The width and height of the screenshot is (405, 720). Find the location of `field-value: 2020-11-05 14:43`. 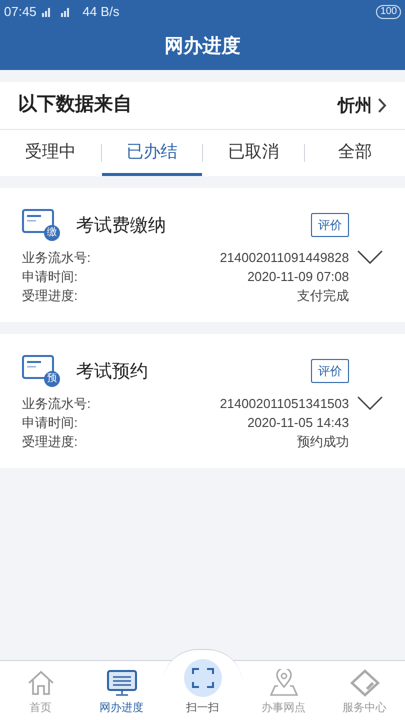

field-value: 2020-11-05 14:43 is located at coordinates (298, 423).